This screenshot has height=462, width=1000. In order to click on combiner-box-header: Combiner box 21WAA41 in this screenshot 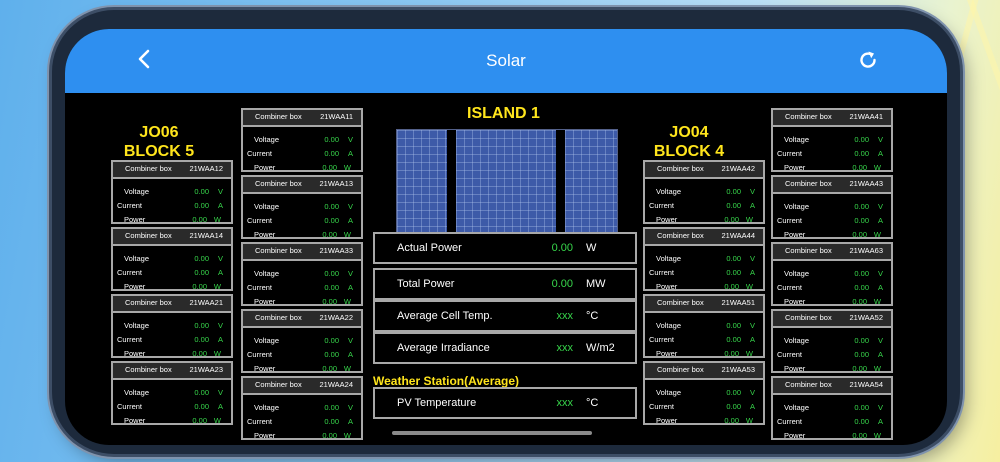, I will do `click(832, 118)`.